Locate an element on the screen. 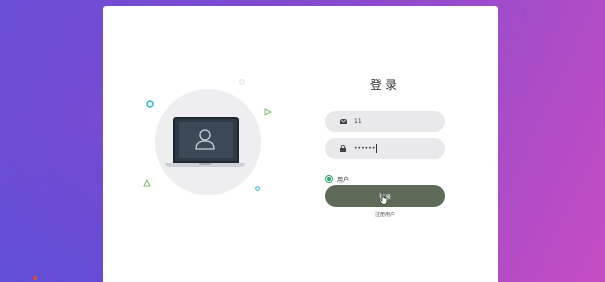 This screenshot has height=282, width=605. decorative-dot is located at coordinates (35, 278).